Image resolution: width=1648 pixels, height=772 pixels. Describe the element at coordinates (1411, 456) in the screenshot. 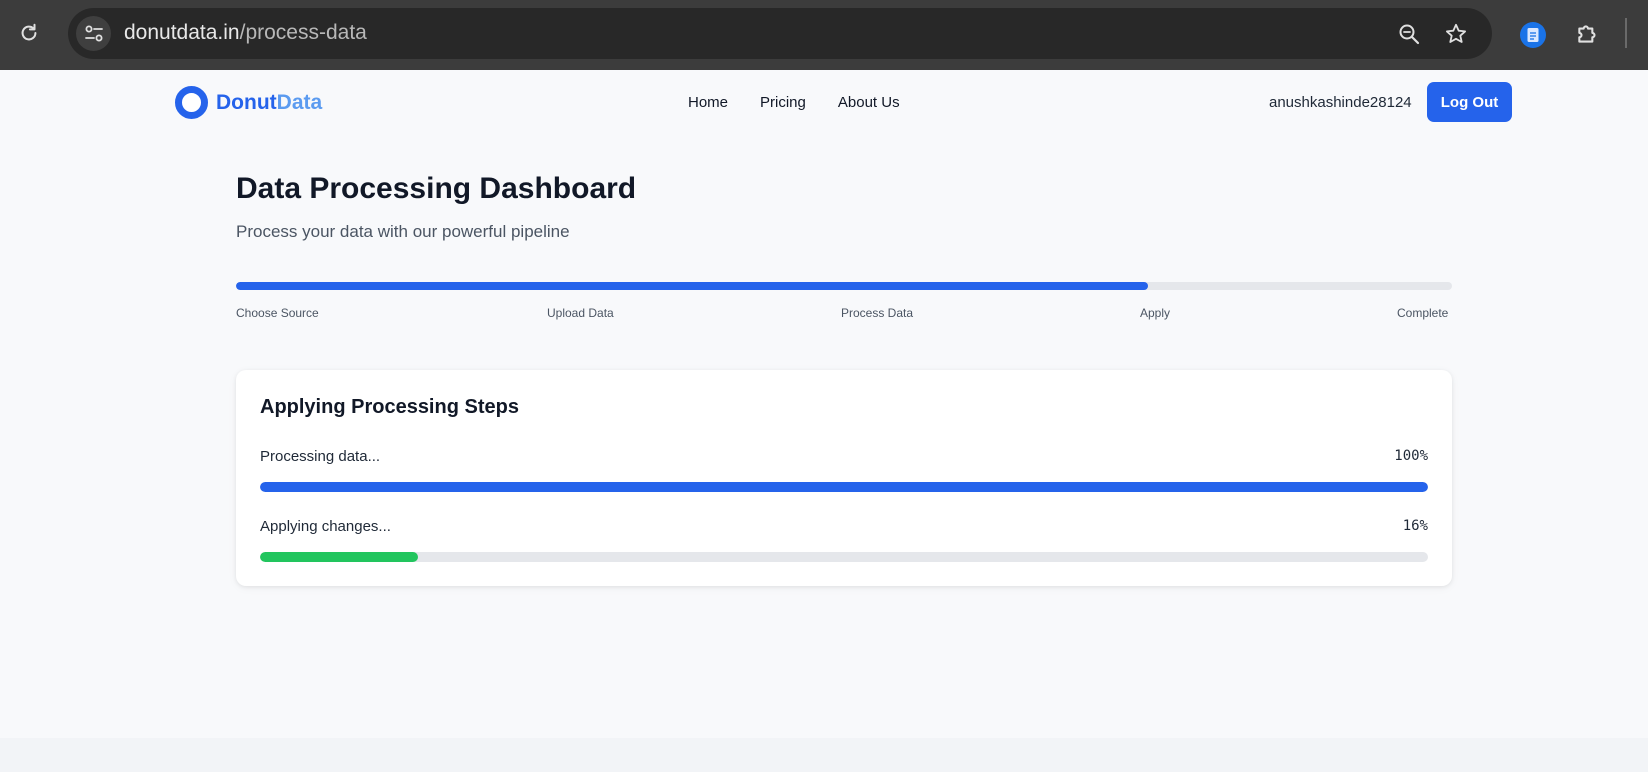

I see `task-percent: 100%` at that location.